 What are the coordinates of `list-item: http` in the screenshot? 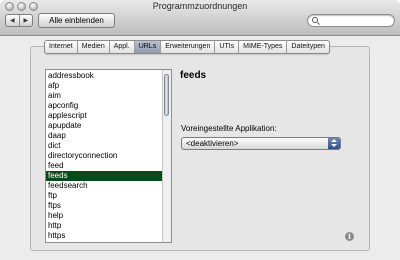 It's located at (104, 226).